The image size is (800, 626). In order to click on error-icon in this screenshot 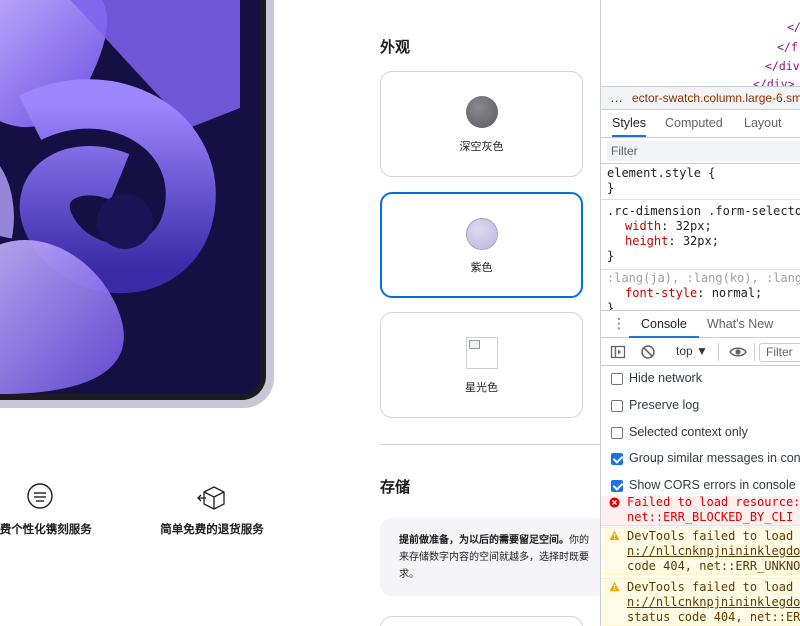, I will do `click(614, 502)`.